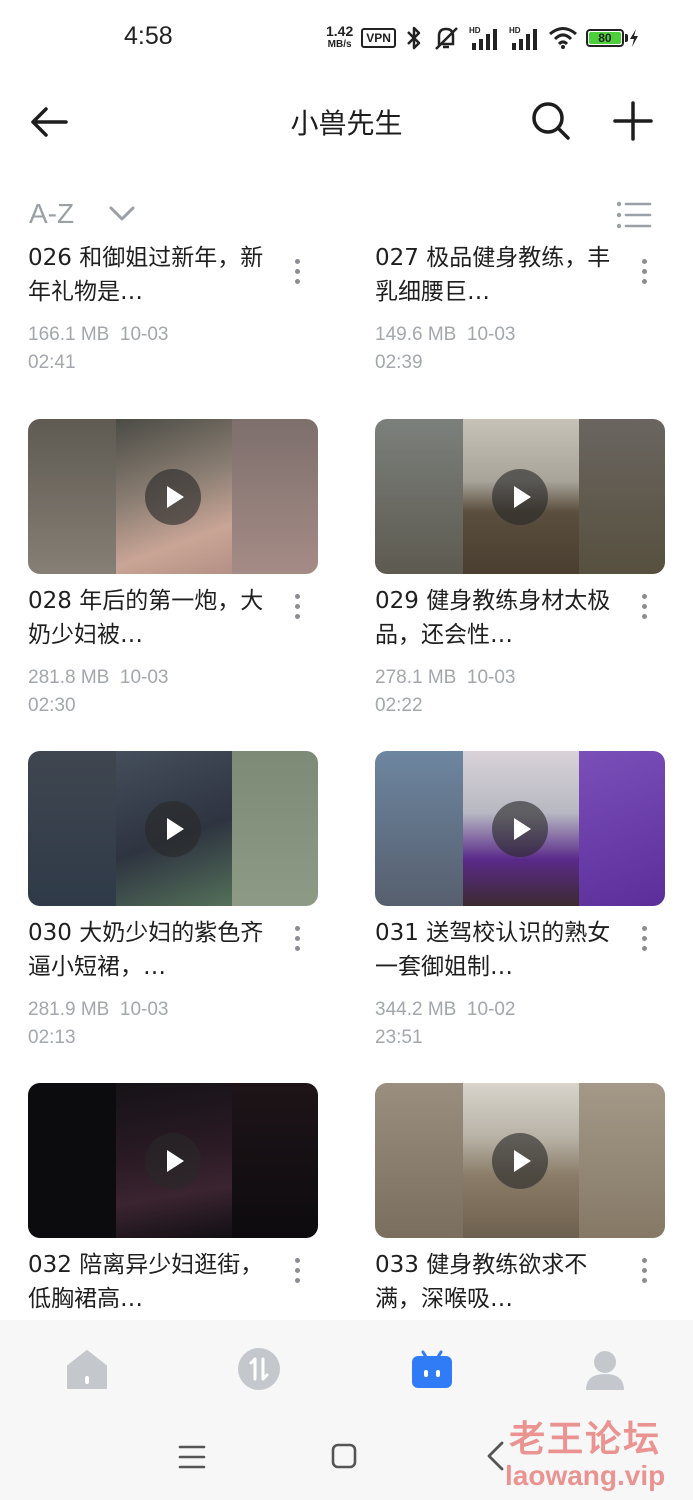  What do you see at coordinates (633, 121) in the screenshot?
I see `plus-icon` at bounding box center [633, 121].